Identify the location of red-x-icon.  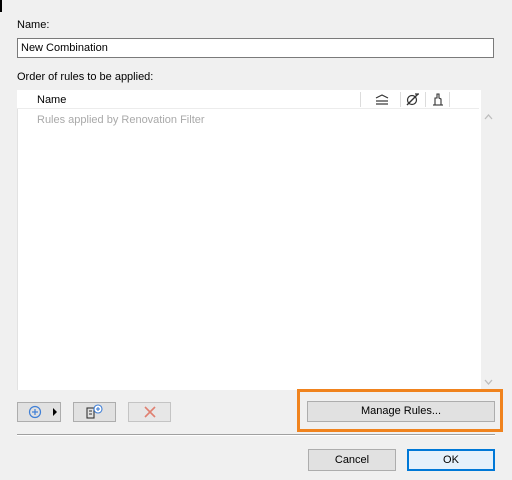
(150, 412).